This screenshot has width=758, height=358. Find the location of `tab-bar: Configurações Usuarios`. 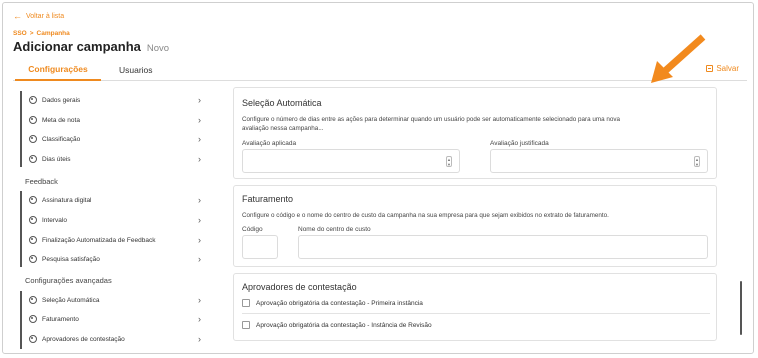

tab-bar: Configurações Usuarios is located at coordinates (380, 70).